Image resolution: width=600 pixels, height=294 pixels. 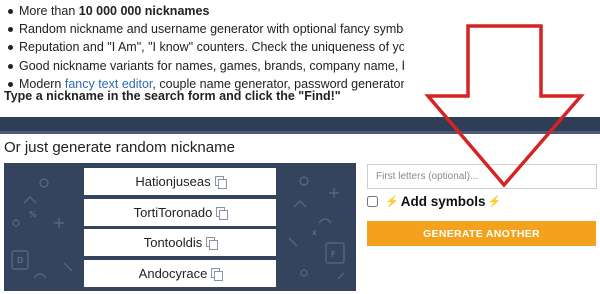 I want to click on nickname-item: Hationjuseas, so click(x=180, y=181).